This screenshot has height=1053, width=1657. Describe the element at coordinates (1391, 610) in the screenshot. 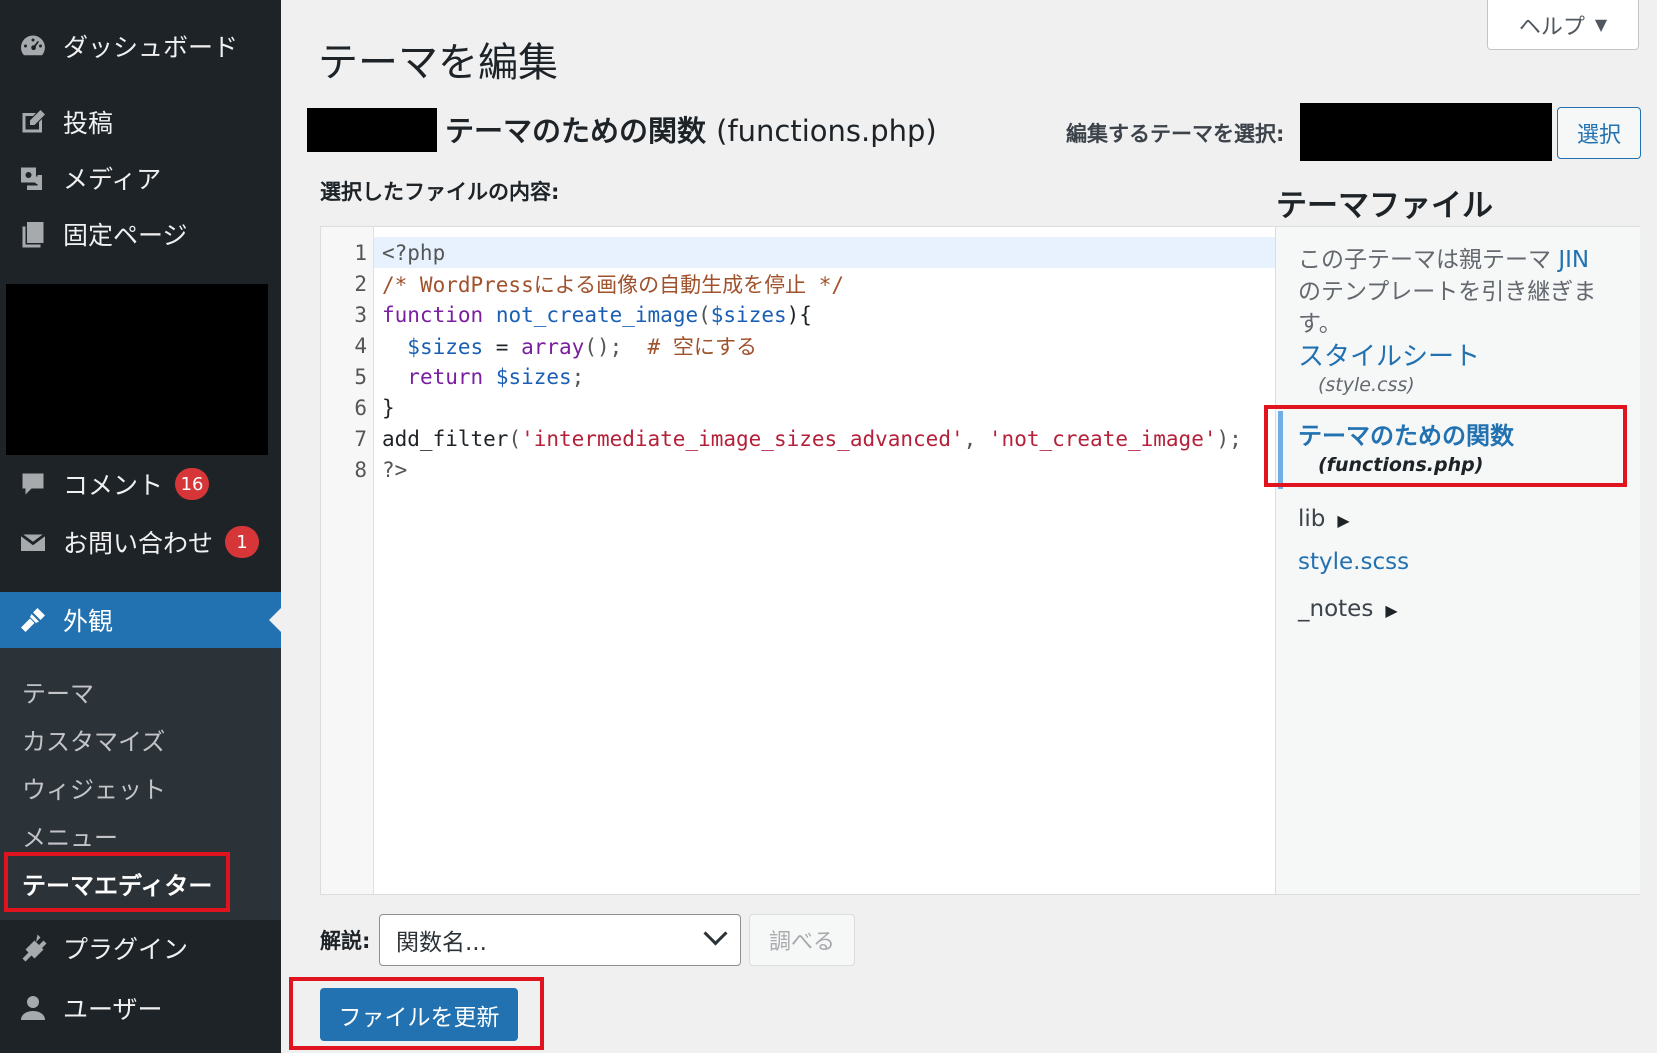

I see `triangle-right-icon: ▶` at that location.